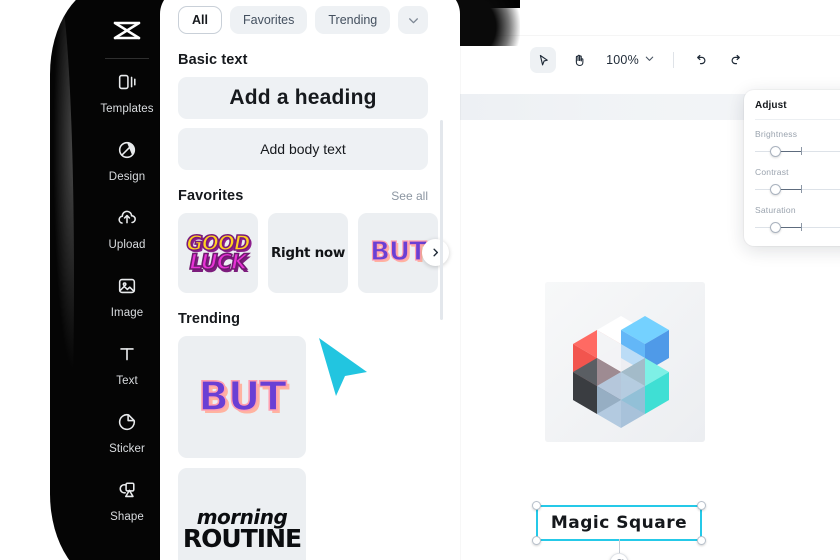  Describe the element at coordinates (242, 538) in the screenshot. I see `word-art-line-2: ROUTINE` at that location.